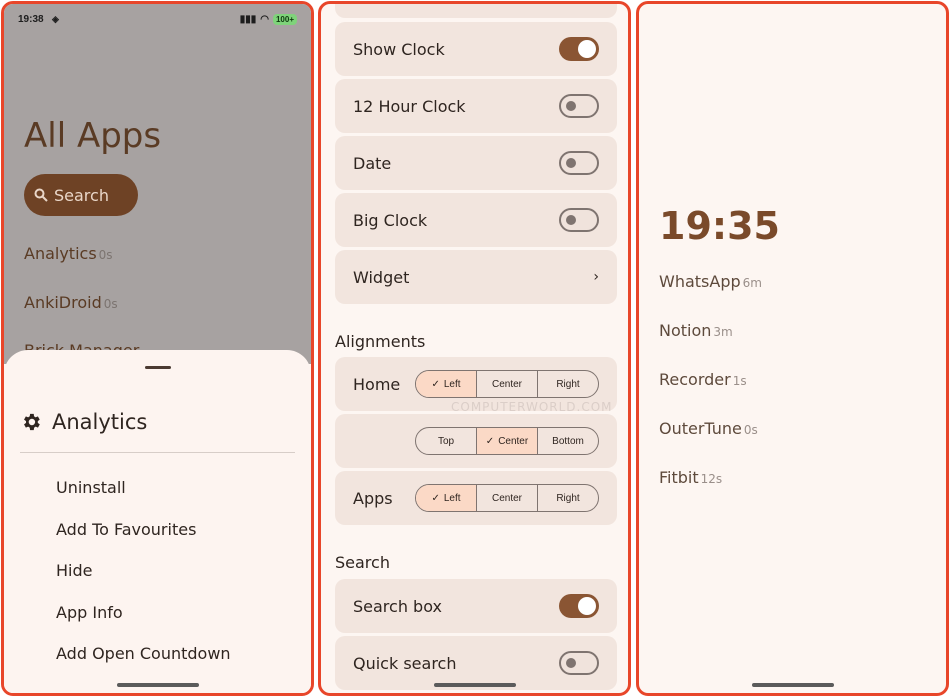  I want to click on row-label: Date, so click(372, 163).